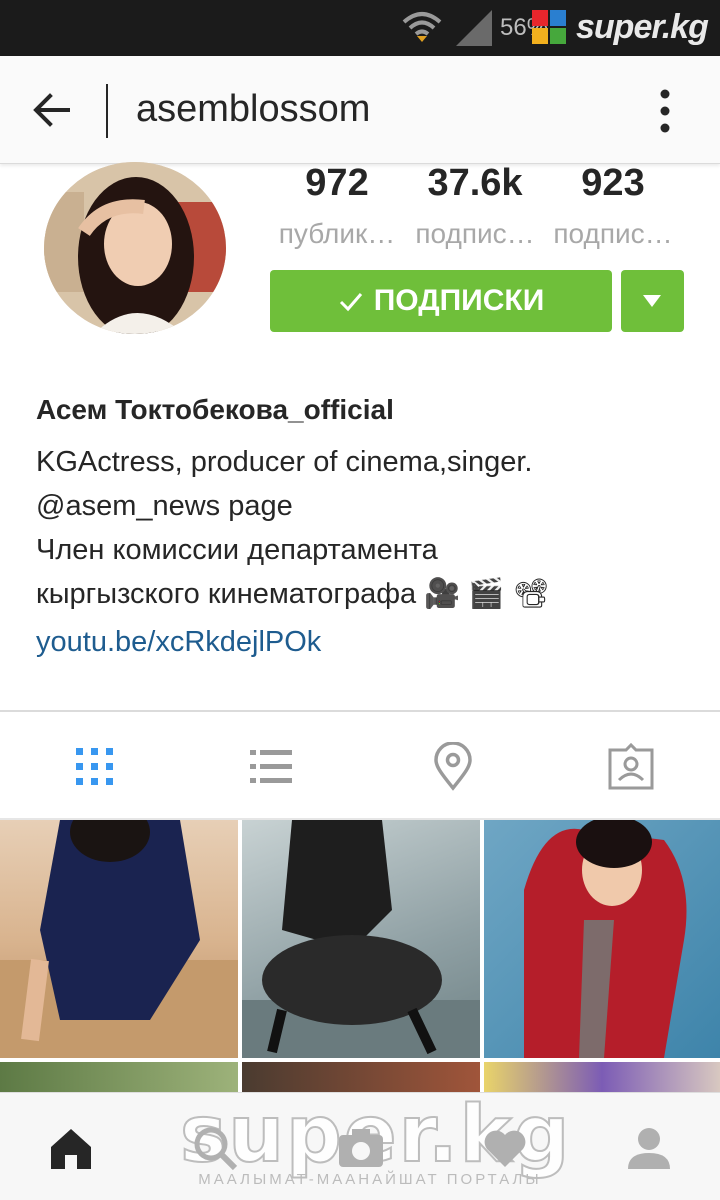 The width and height of the screenshot is (720, 1200). What do you see at coordinates (453, 767) in the screenshot?
I see `location-pin-icon` at bounding box center [453, 767].